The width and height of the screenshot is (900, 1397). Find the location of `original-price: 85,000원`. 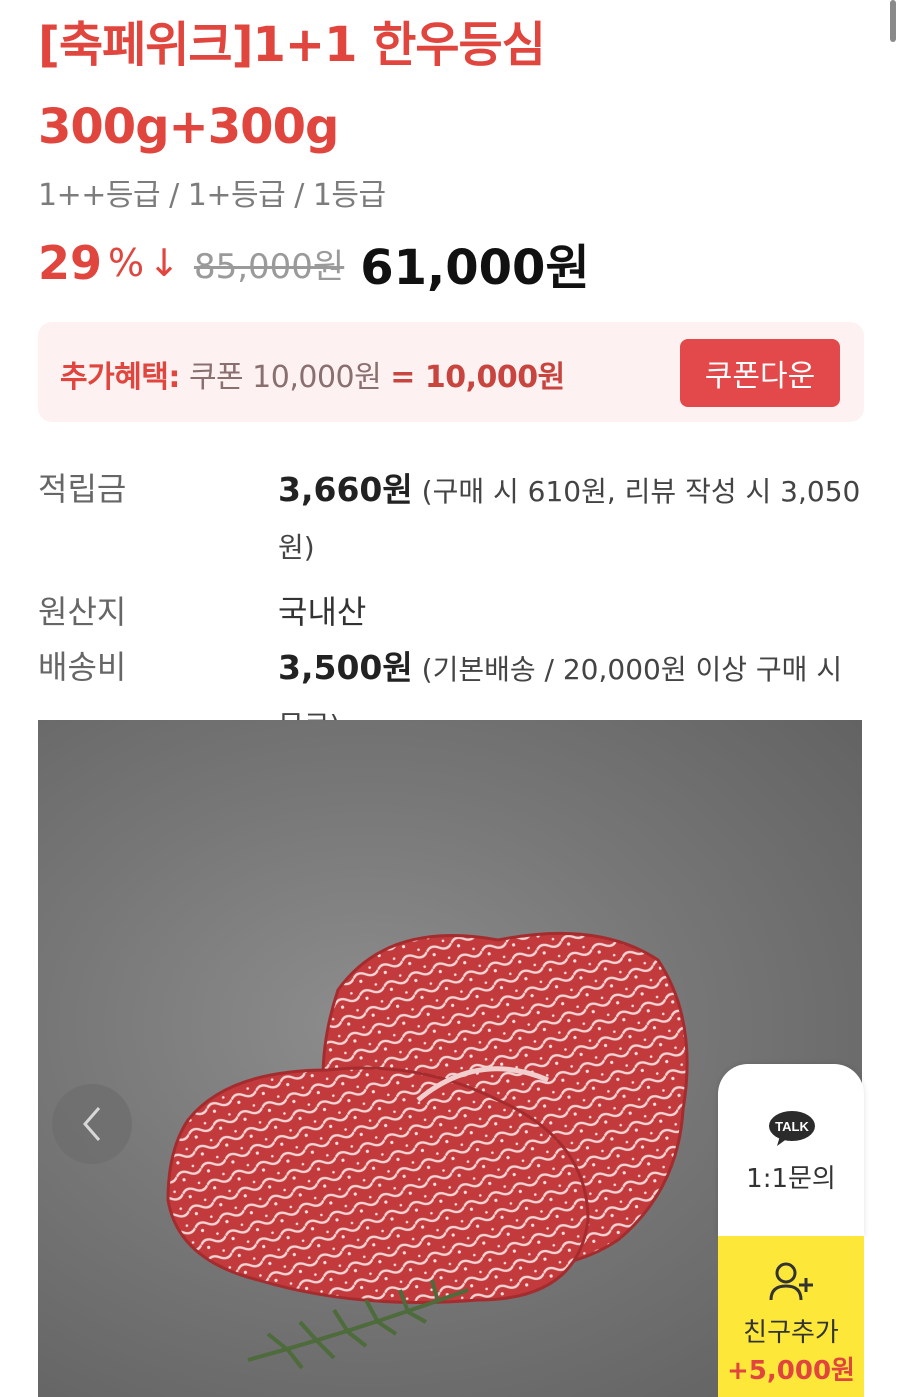

original-price: 85,000원 is located at coordinates (269, 266).